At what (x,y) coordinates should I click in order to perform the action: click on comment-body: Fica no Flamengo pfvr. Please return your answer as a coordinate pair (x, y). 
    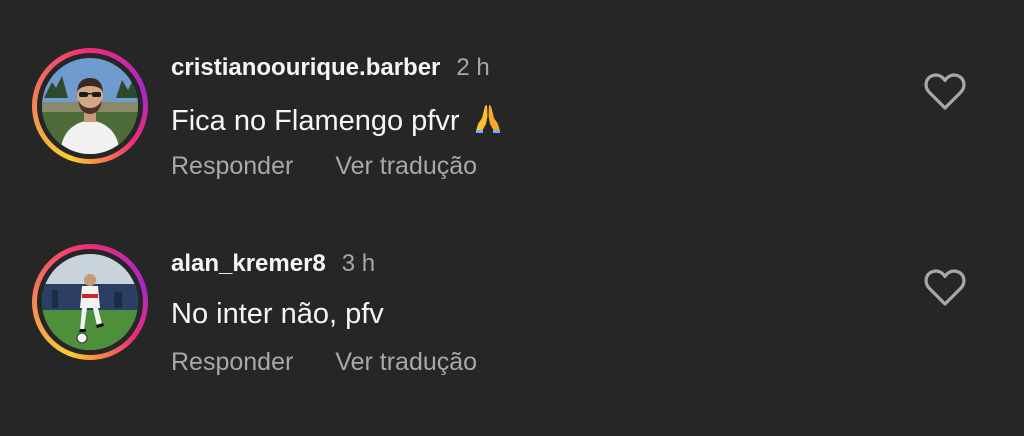
    Looking at the image, I should click on (315, 121).